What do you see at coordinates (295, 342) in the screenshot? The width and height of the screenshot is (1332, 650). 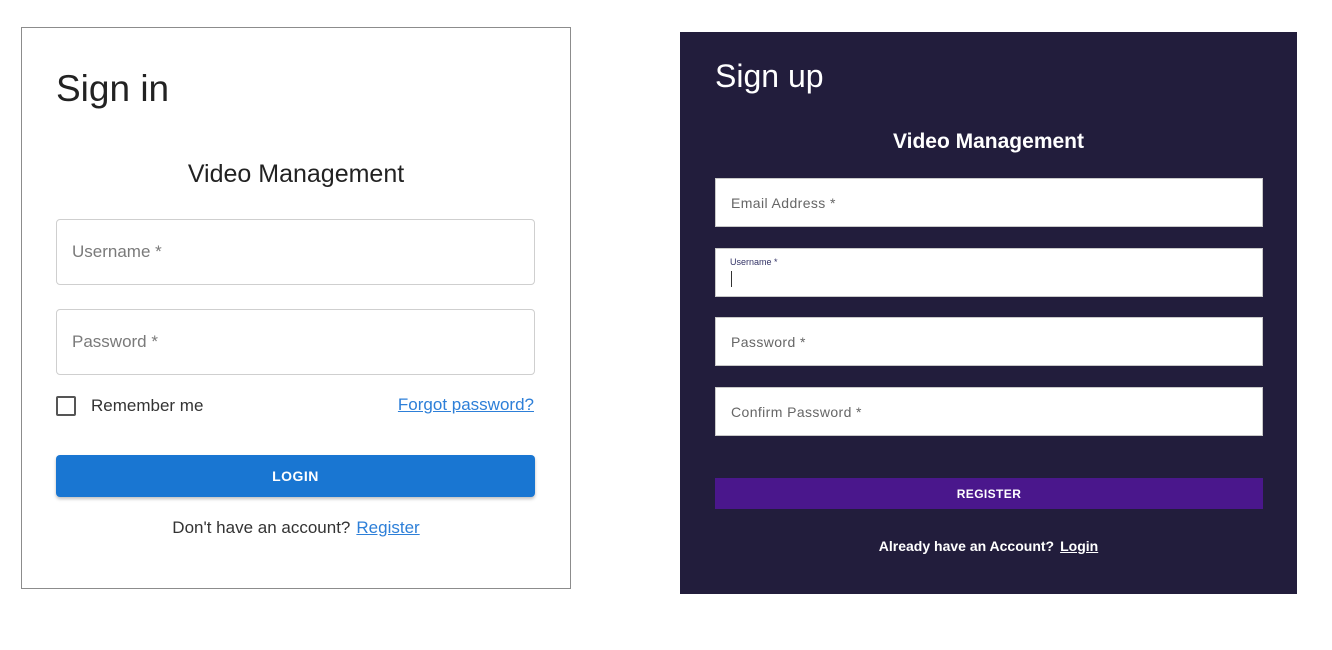 I see `password-field: Password *` at bounding box center [295, 342].